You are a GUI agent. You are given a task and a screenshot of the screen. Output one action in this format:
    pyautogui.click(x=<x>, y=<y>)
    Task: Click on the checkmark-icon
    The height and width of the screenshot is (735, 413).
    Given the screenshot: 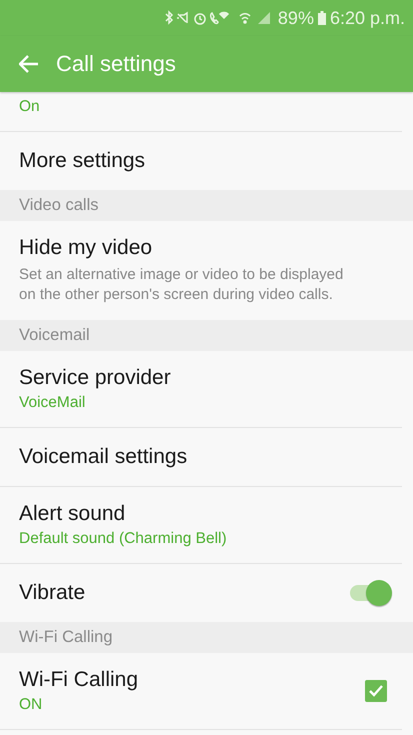 What is the action you would take?
    pyautogui.click(x=376, y=691)
    